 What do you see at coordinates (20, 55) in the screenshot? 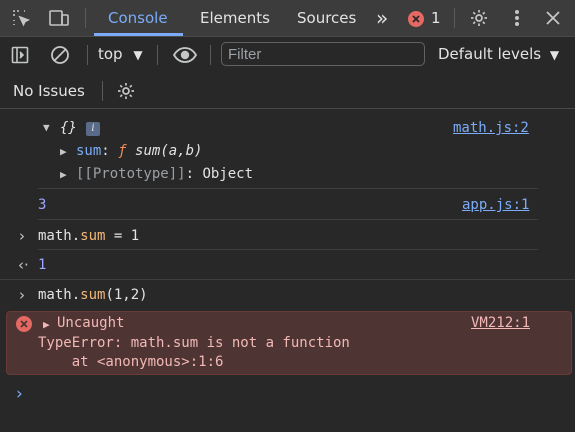
I see `sidebar-toggle-icon` at bounding box center [20, 55].